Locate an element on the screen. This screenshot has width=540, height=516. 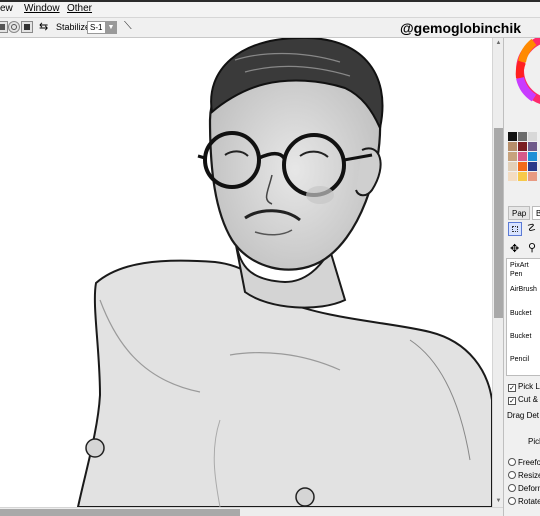
radio-rotate: Rotate is located at coordinates (524, 502).